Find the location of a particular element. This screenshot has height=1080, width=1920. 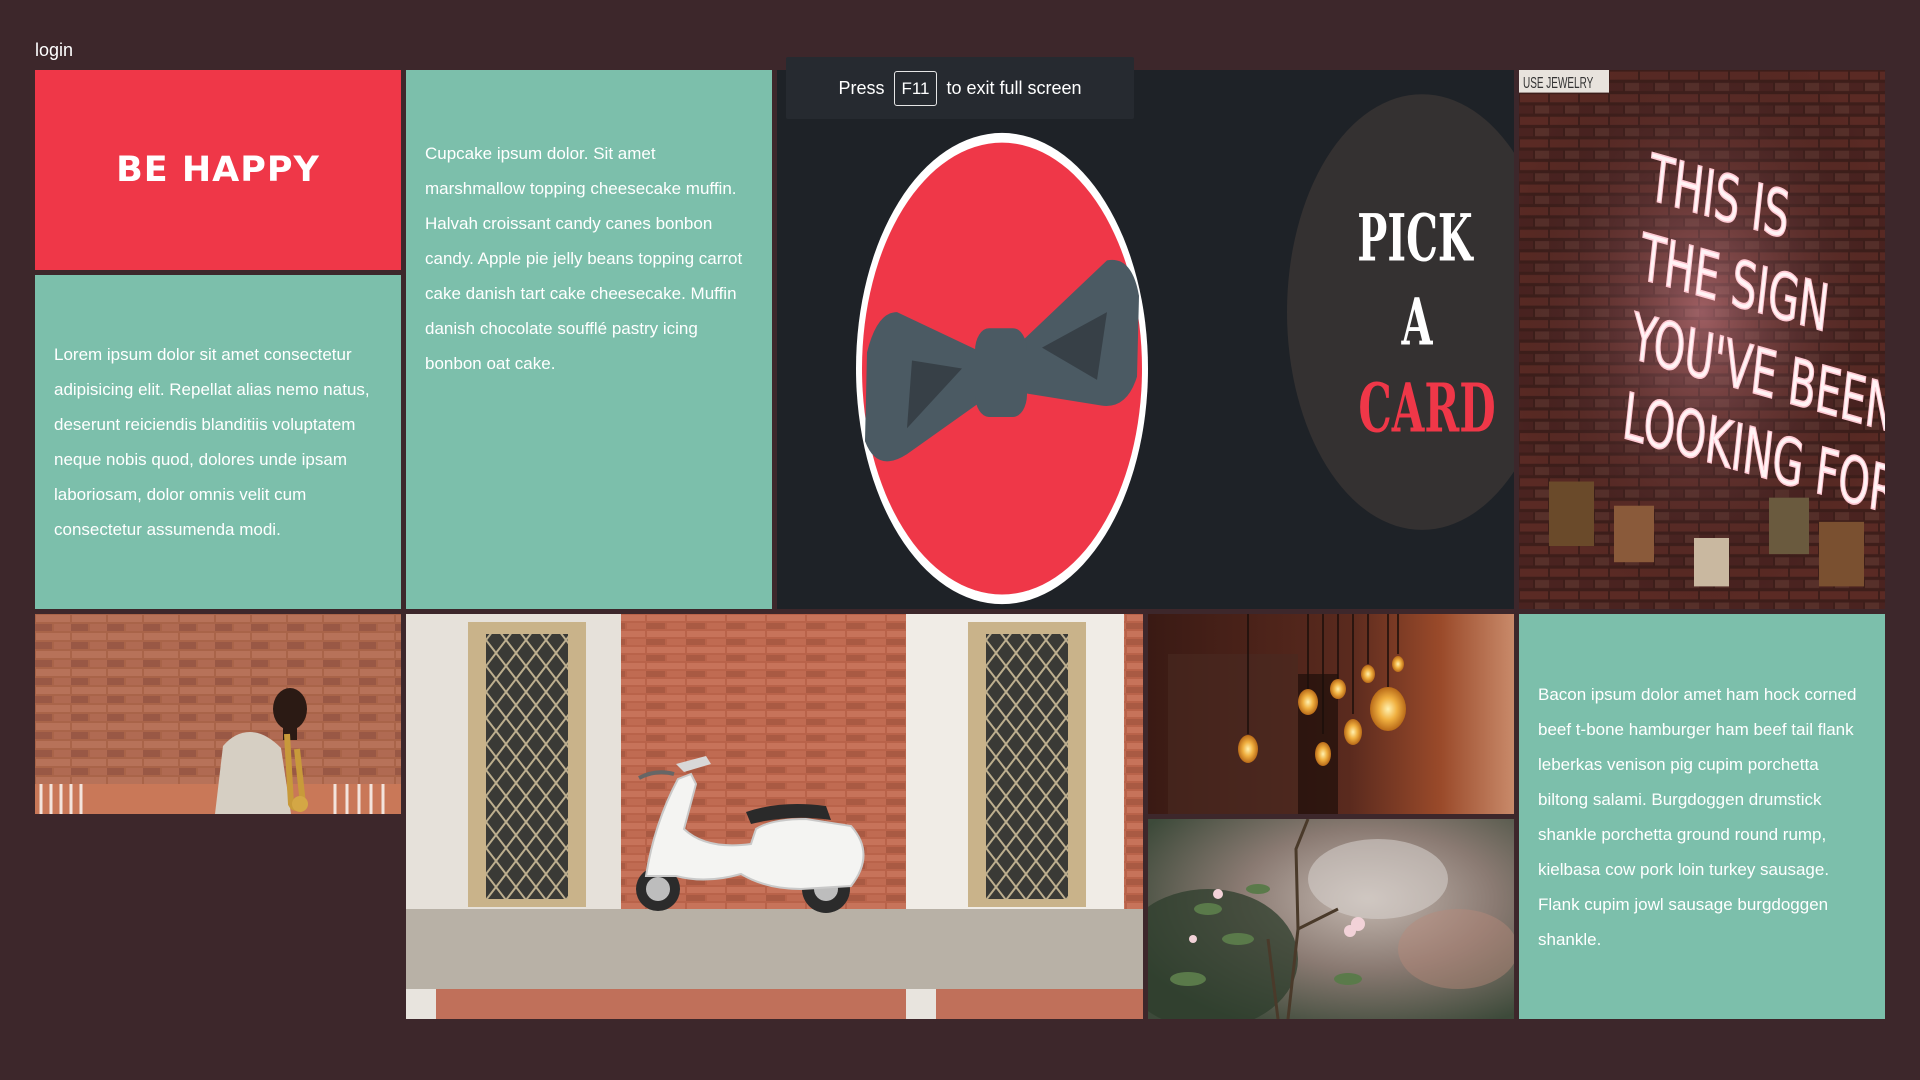

fullscreen-toast: Press F11 to exit full screen is located at coordinates (960, 88).